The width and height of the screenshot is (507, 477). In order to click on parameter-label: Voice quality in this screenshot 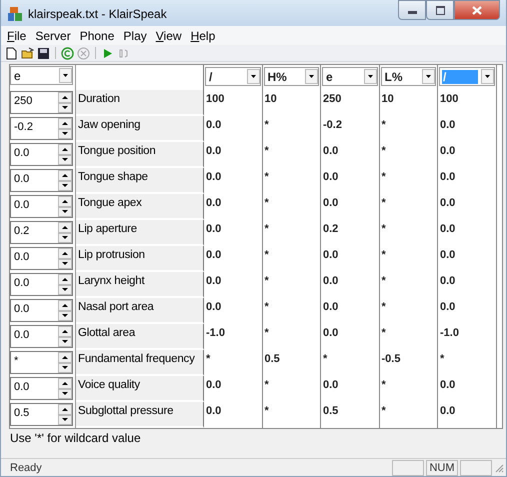, I will do `click(140, 389)`.